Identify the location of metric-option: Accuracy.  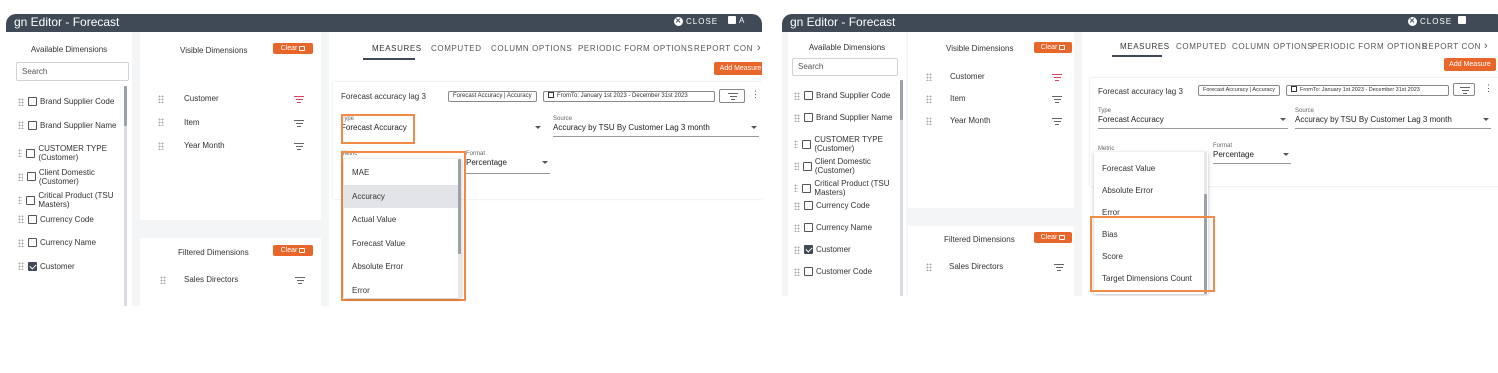
(402, 196).